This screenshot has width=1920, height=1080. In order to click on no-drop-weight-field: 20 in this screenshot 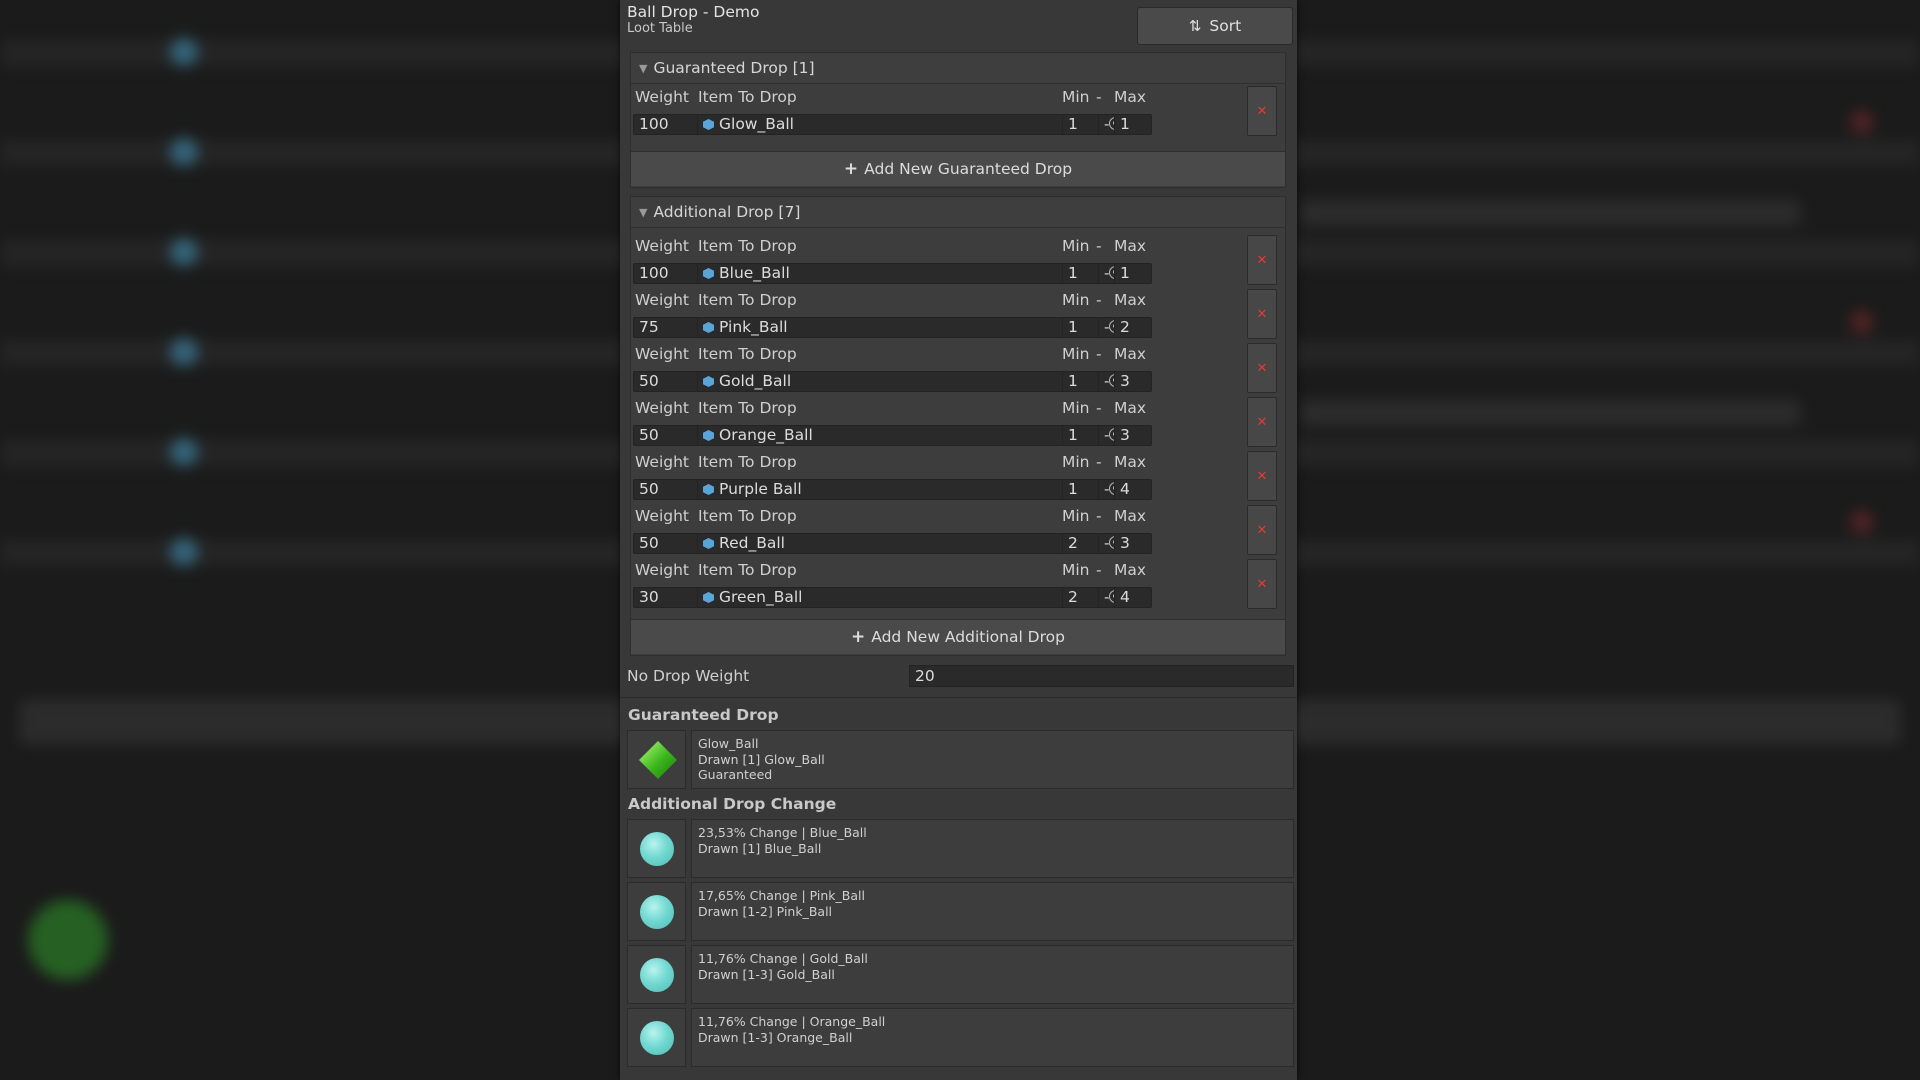, I will do `click(1101, 676)`.